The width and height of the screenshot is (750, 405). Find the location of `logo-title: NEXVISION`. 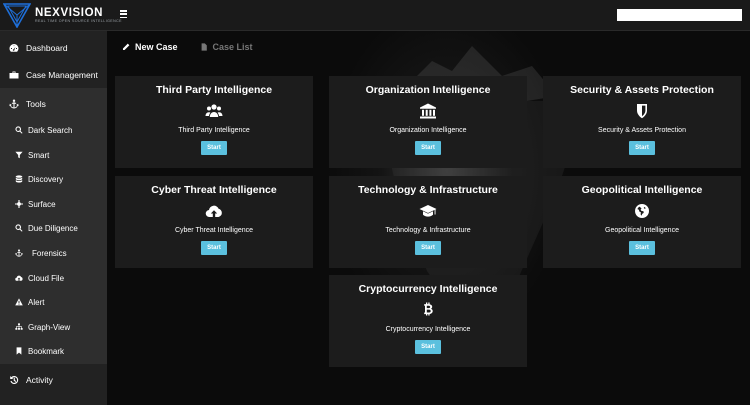

logo-title: NEXVISION is located at coordinates (69, 13).